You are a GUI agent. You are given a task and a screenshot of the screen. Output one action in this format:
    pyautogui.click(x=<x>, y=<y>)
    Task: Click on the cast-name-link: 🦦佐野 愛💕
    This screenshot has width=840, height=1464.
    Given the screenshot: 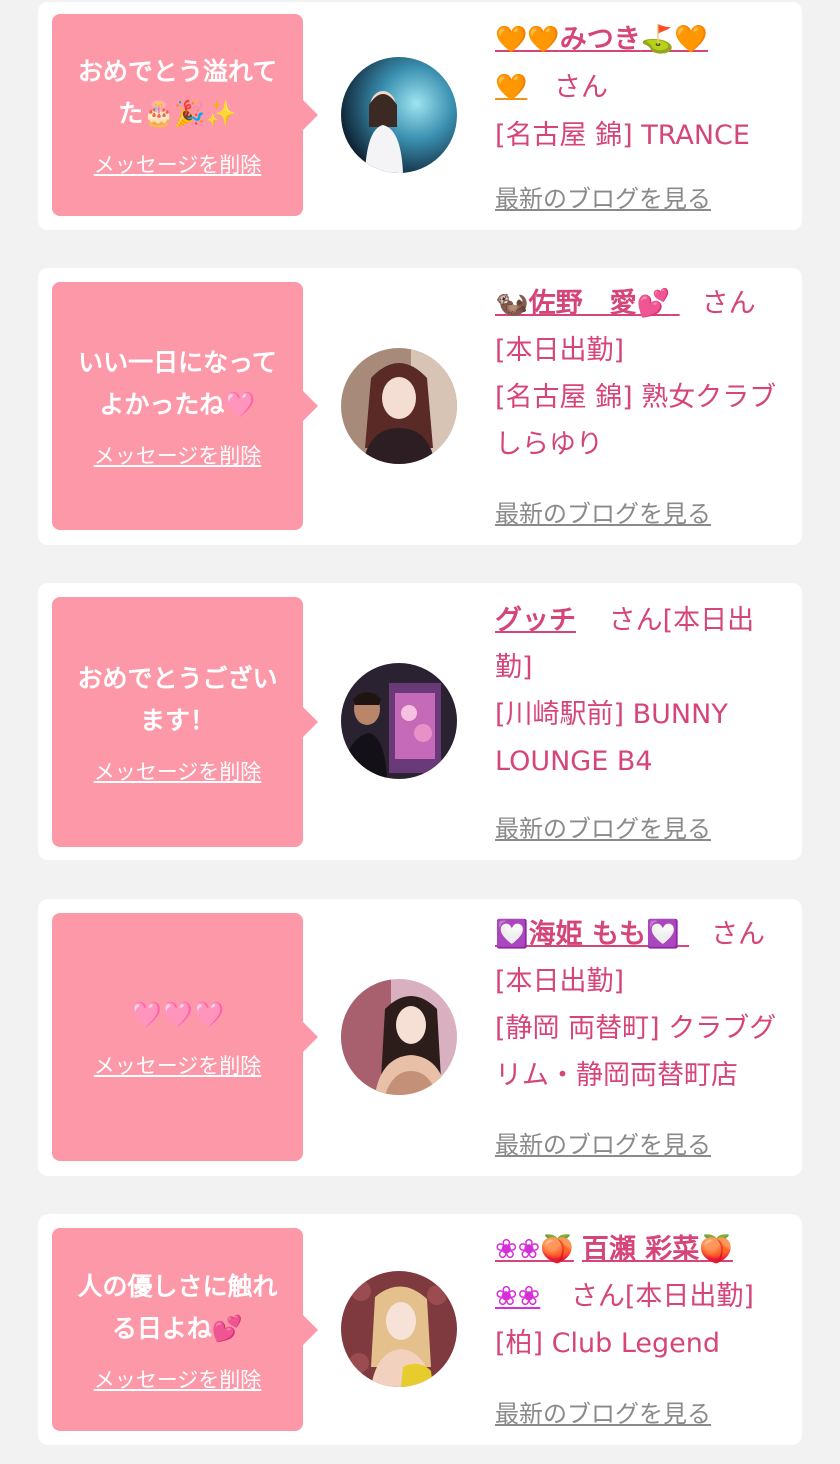 What is the action you would take?
    pyautogui.click(x=587, y=303)
    